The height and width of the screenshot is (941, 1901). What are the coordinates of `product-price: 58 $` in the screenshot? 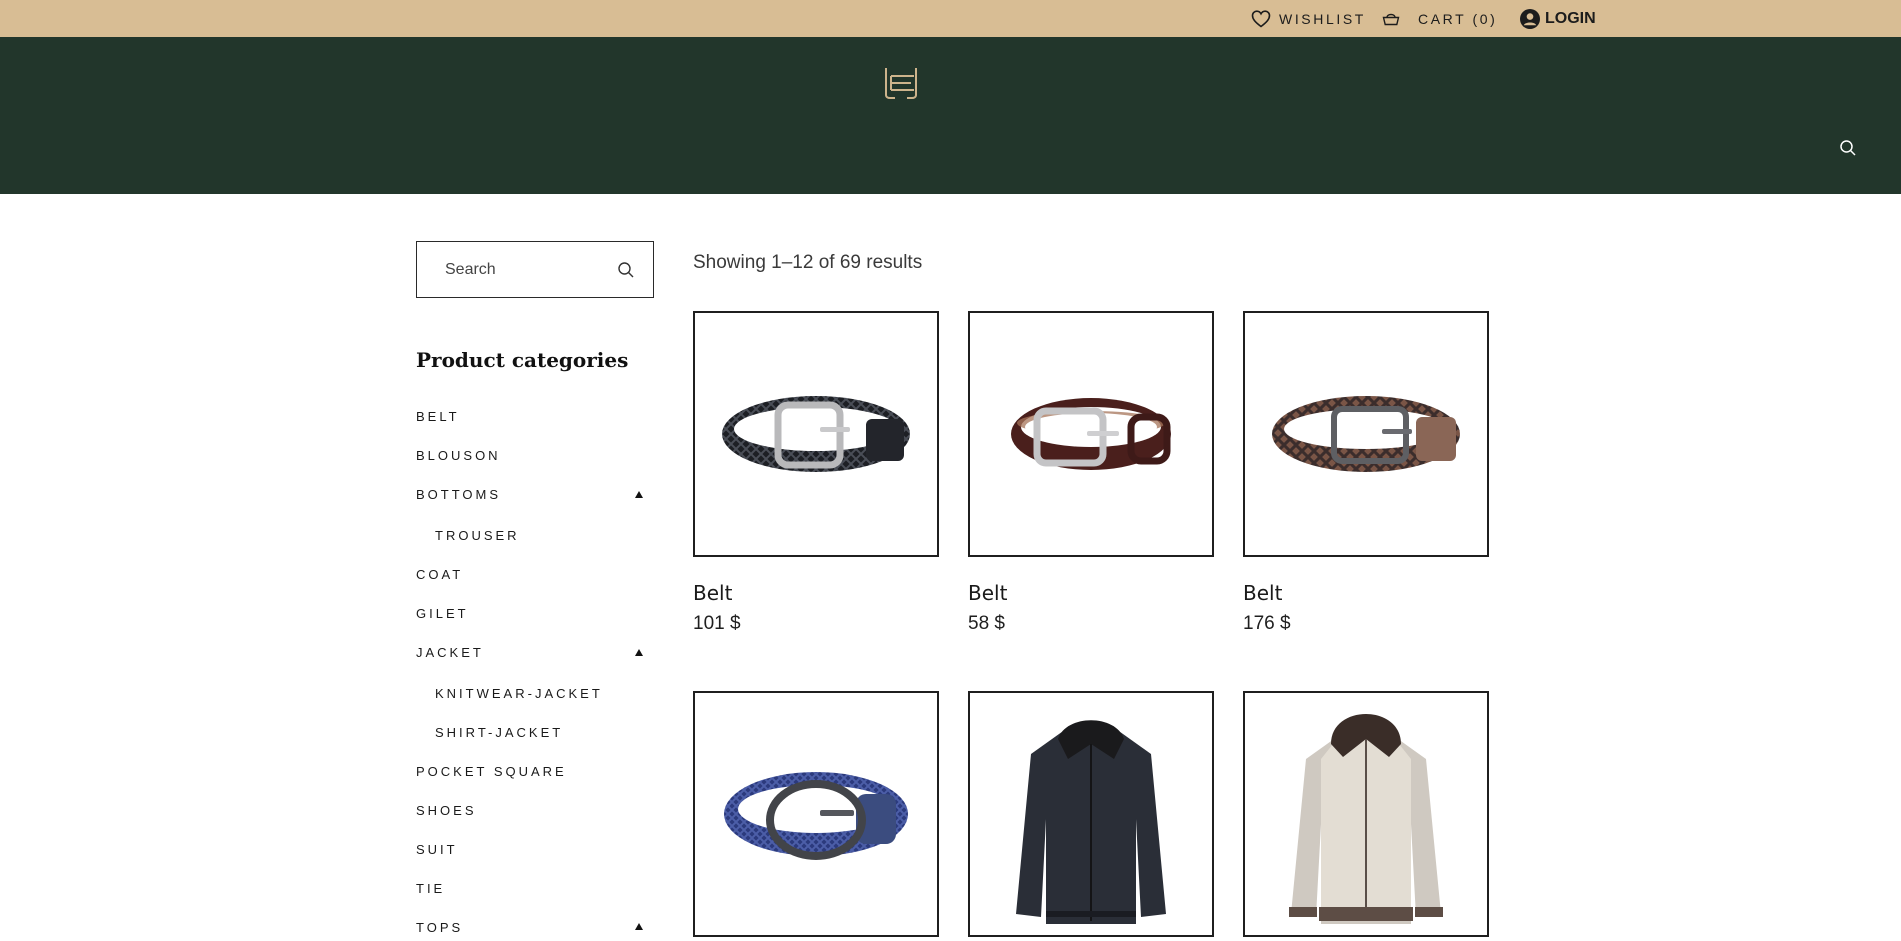 It's located at (986, 623).